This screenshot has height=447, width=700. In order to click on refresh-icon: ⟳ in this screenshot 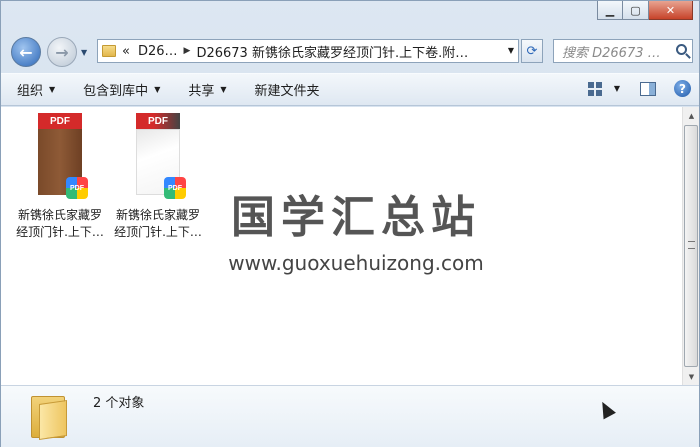, I will do `click(532, 51)`.